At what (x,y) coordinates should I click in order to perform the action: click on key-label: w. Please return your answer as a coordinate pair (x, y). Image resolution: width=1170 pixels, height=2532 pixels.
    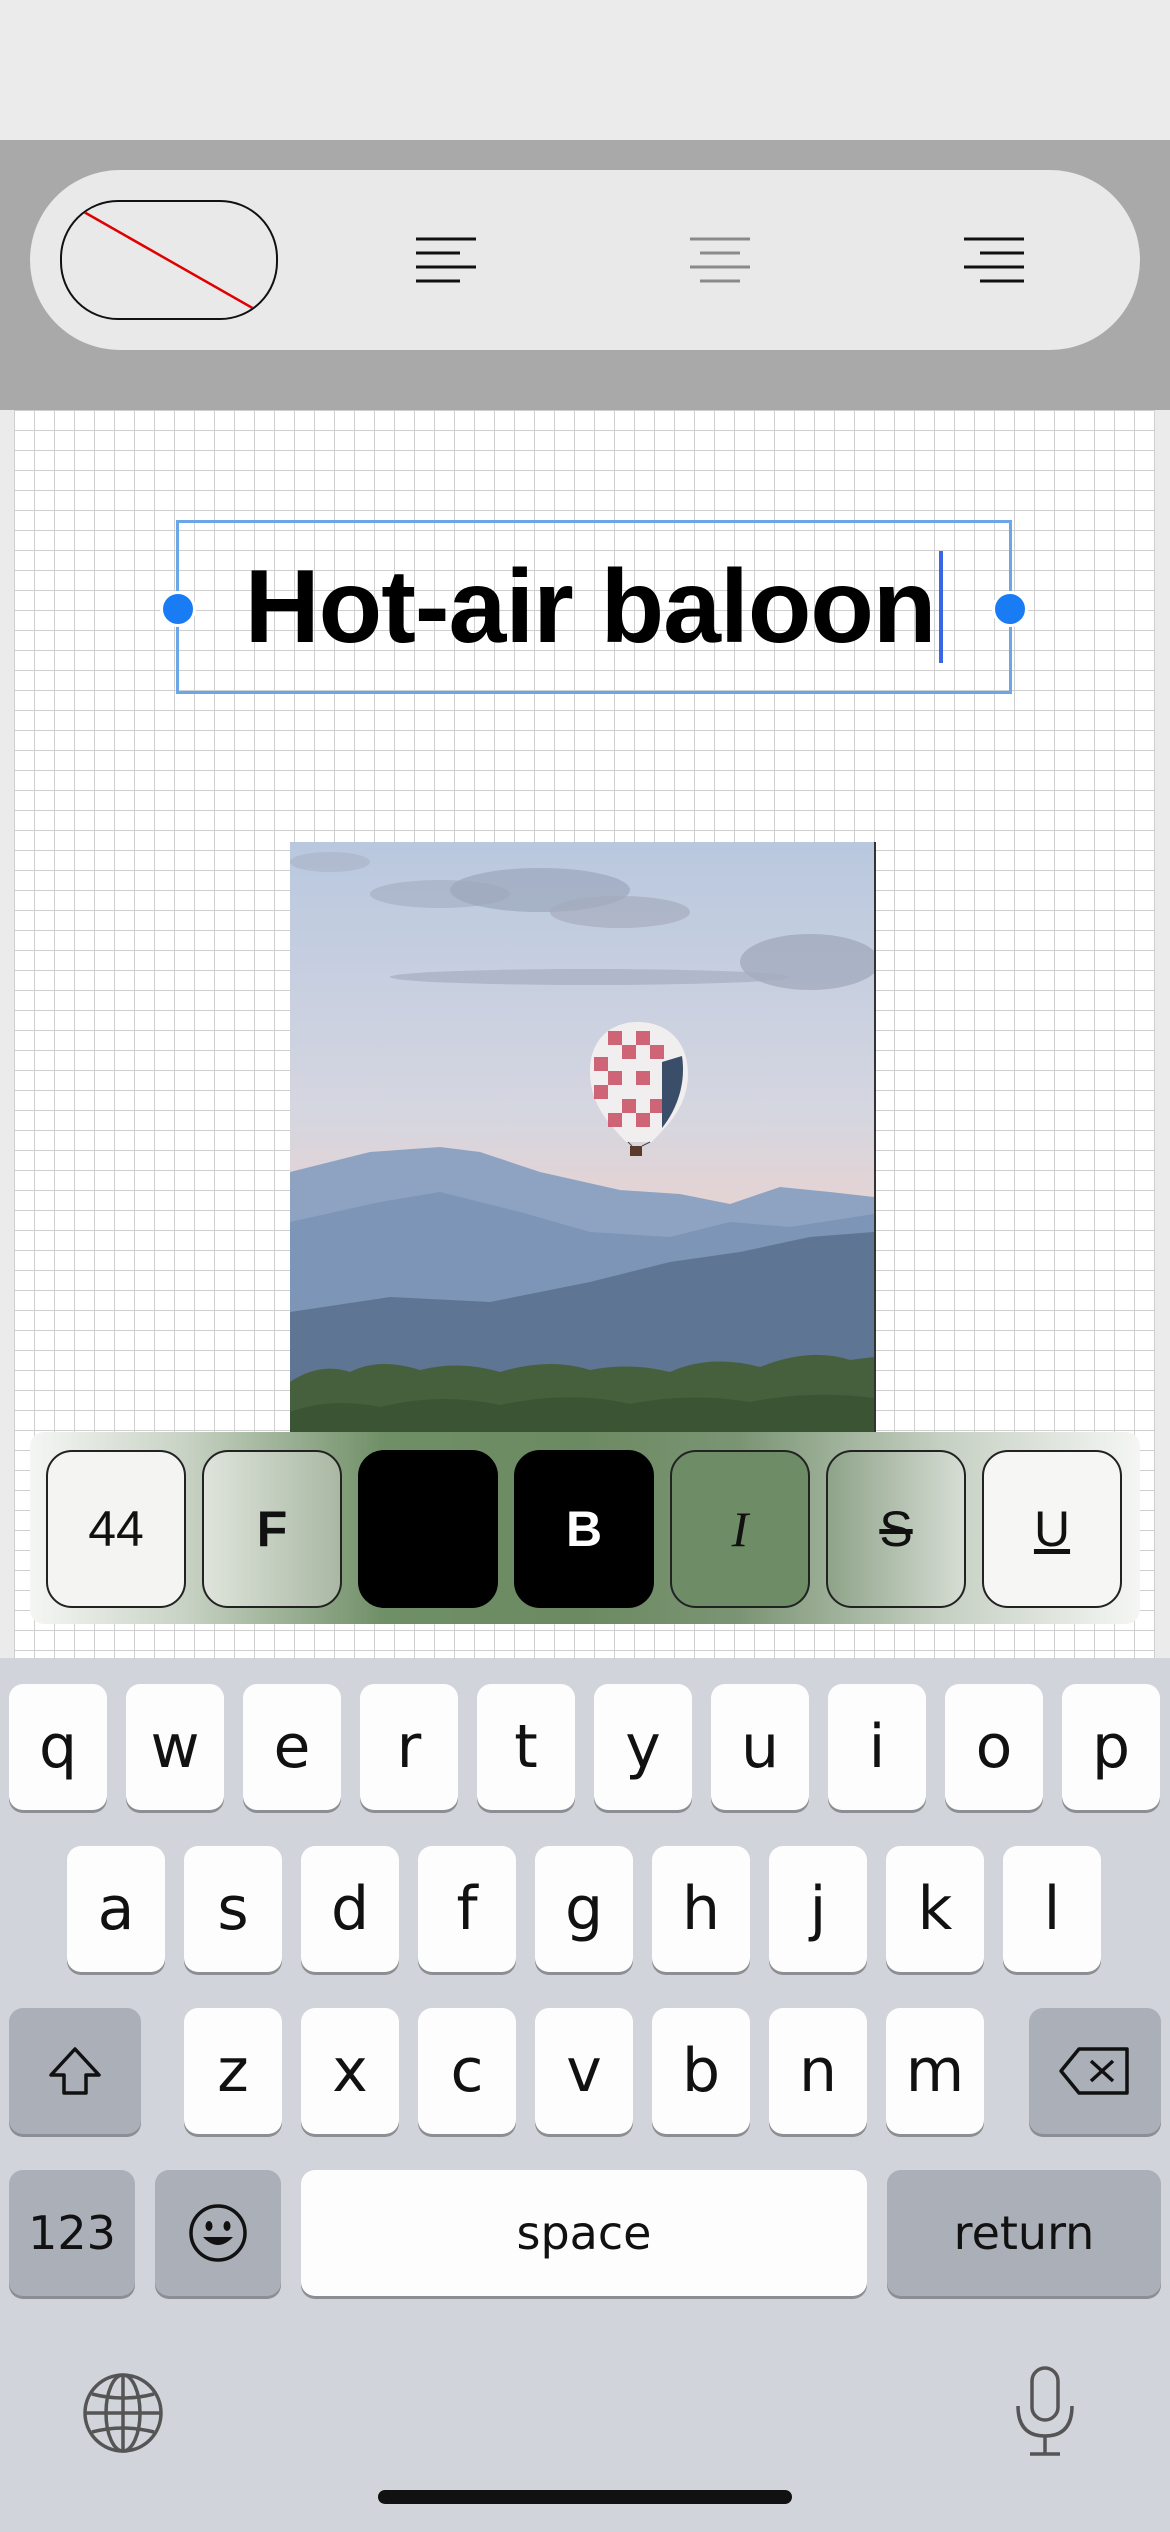
    Looking at the image, I should click on (175, 1747).